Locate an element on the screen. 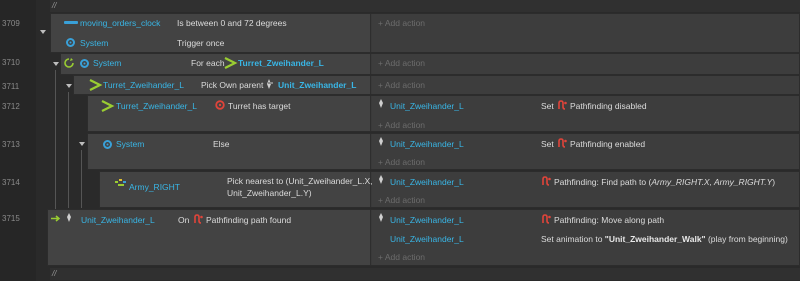  action-param: Army_RIGHT.X, Army_RIGHT.Y is located at coordinates (712, 182).